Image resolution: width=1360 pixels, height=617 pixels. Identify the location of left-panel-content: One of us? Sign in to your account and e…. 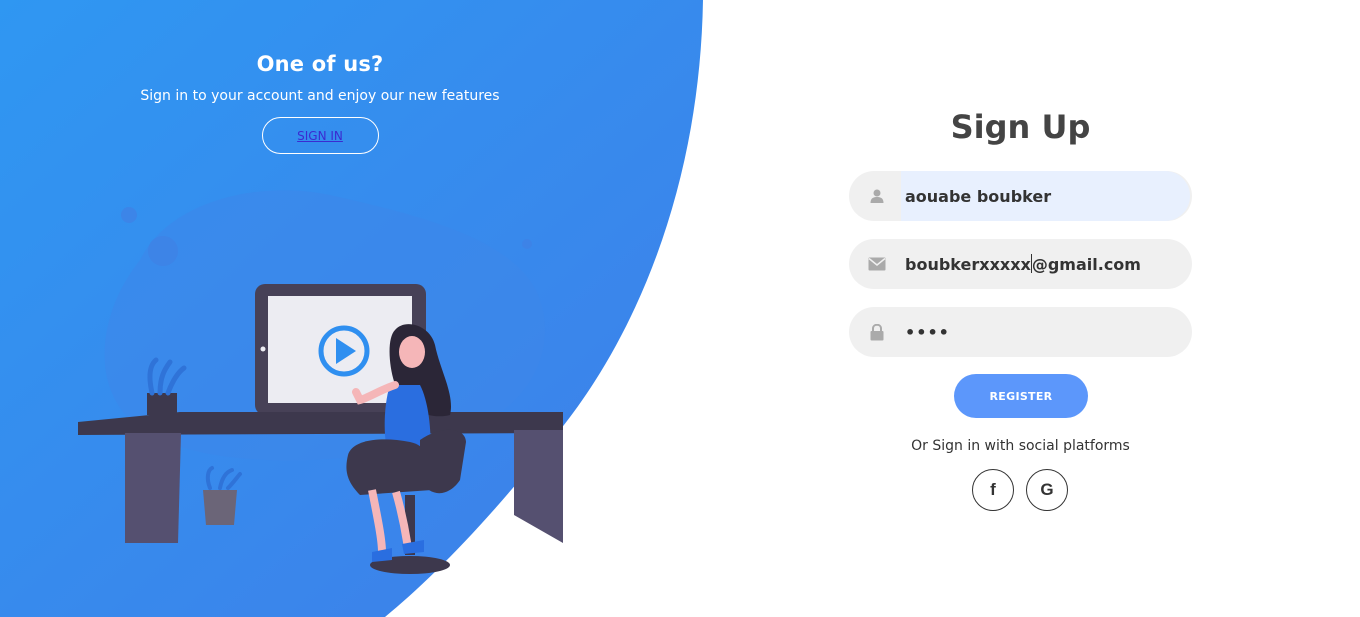
(320, 103).